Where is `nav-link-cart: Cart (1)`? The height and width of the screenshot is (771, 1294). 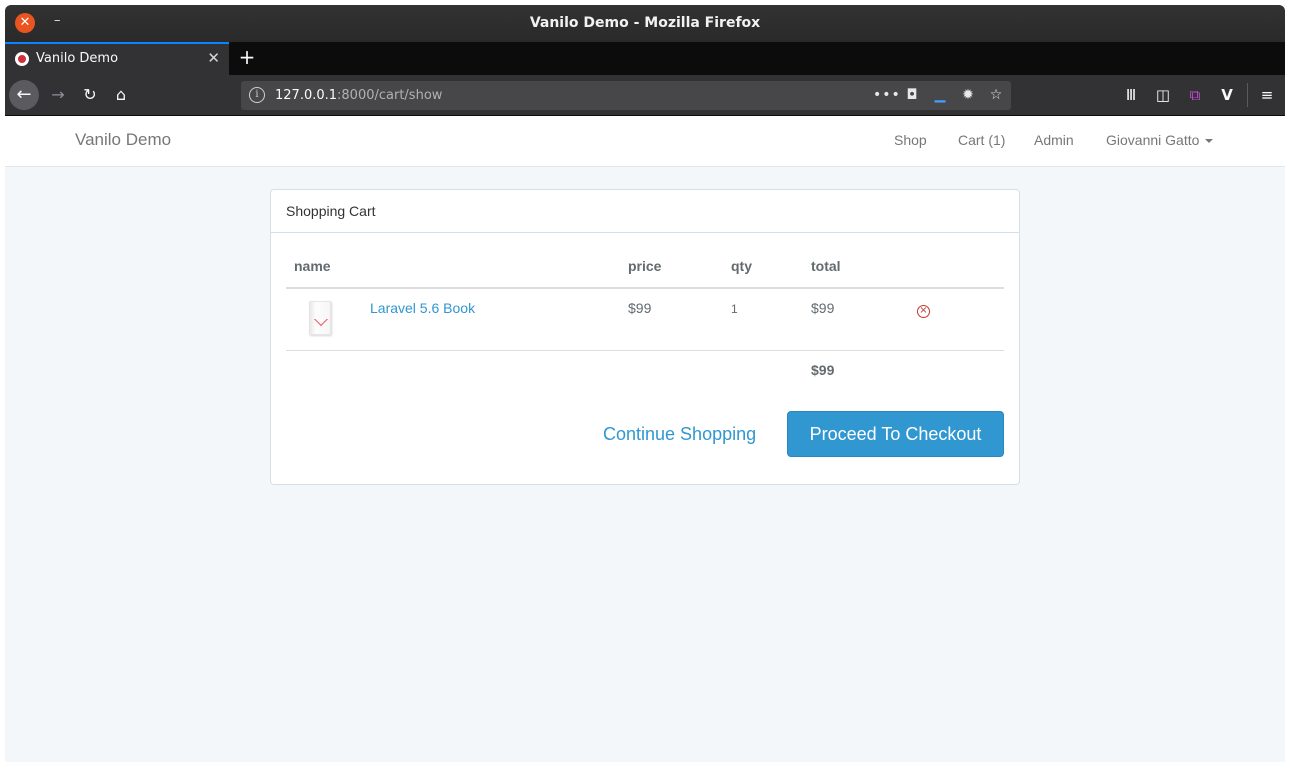
nav-link-cart: Cart (1) is located at coordinates (981, 140).